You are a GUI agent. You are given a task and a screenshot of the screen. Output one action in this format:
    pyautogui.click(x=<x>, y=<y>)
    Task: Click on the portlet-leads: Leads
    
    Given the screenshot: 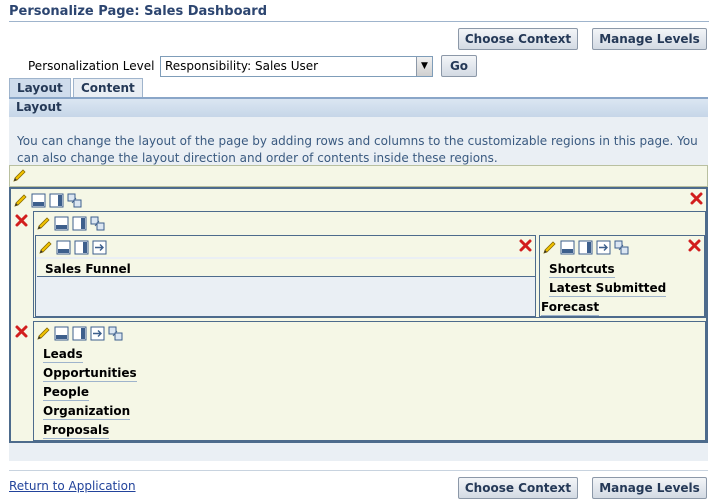 What is the action you would take?
    pyautogui.click(x=63, y=355)
    